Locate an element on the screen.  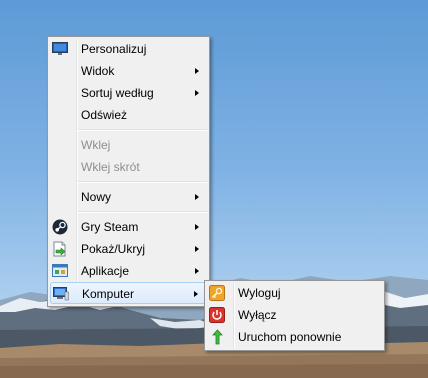
menu-item-label: Wyłącz is located at coordinates (257, 315).